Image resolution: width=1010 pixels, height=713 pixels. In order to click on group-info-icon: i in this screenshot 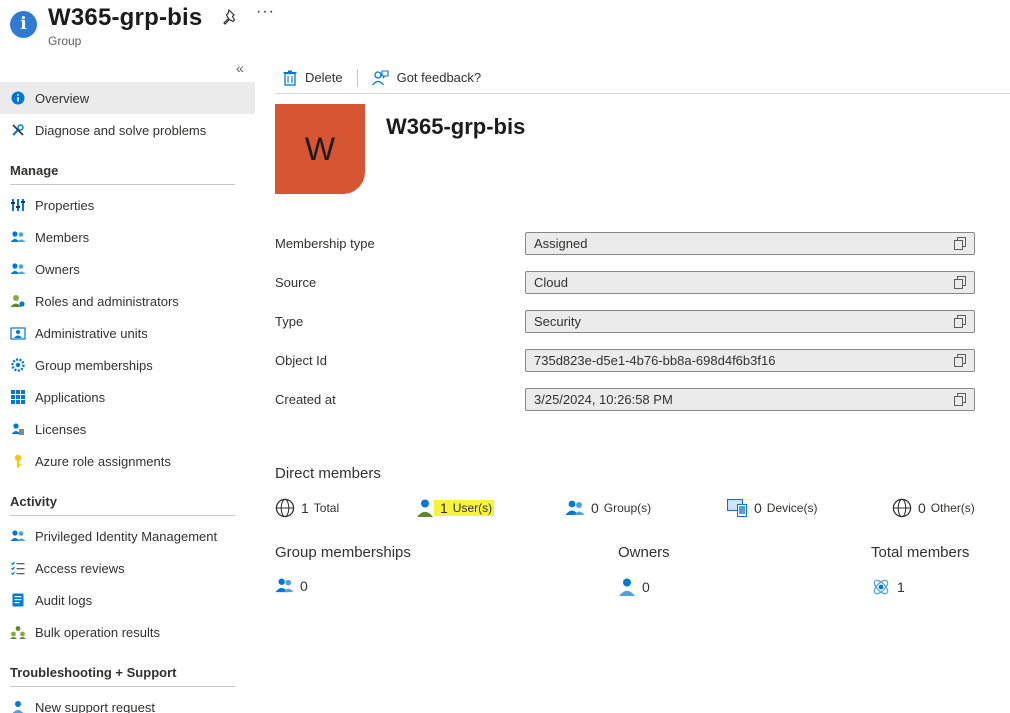, I will do `click(23, 24)`.